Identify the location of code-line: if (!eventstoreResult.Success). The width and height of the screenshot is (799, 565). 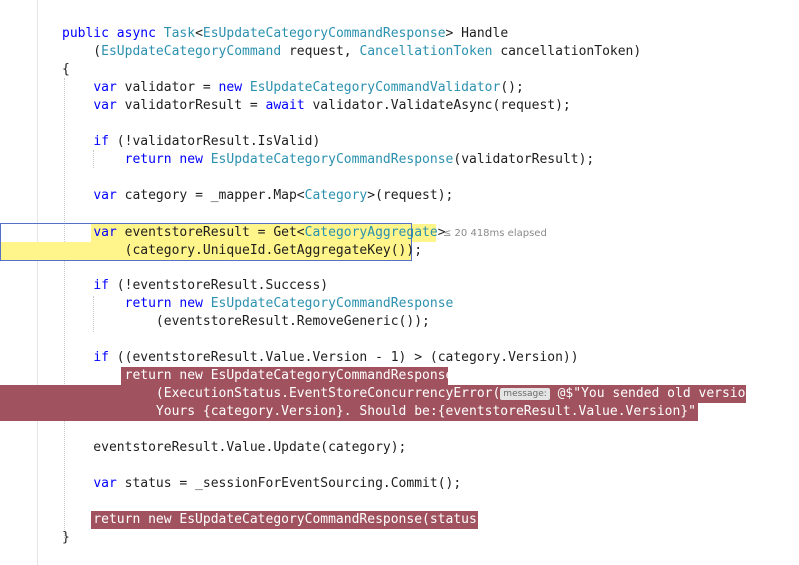
(195, 286).